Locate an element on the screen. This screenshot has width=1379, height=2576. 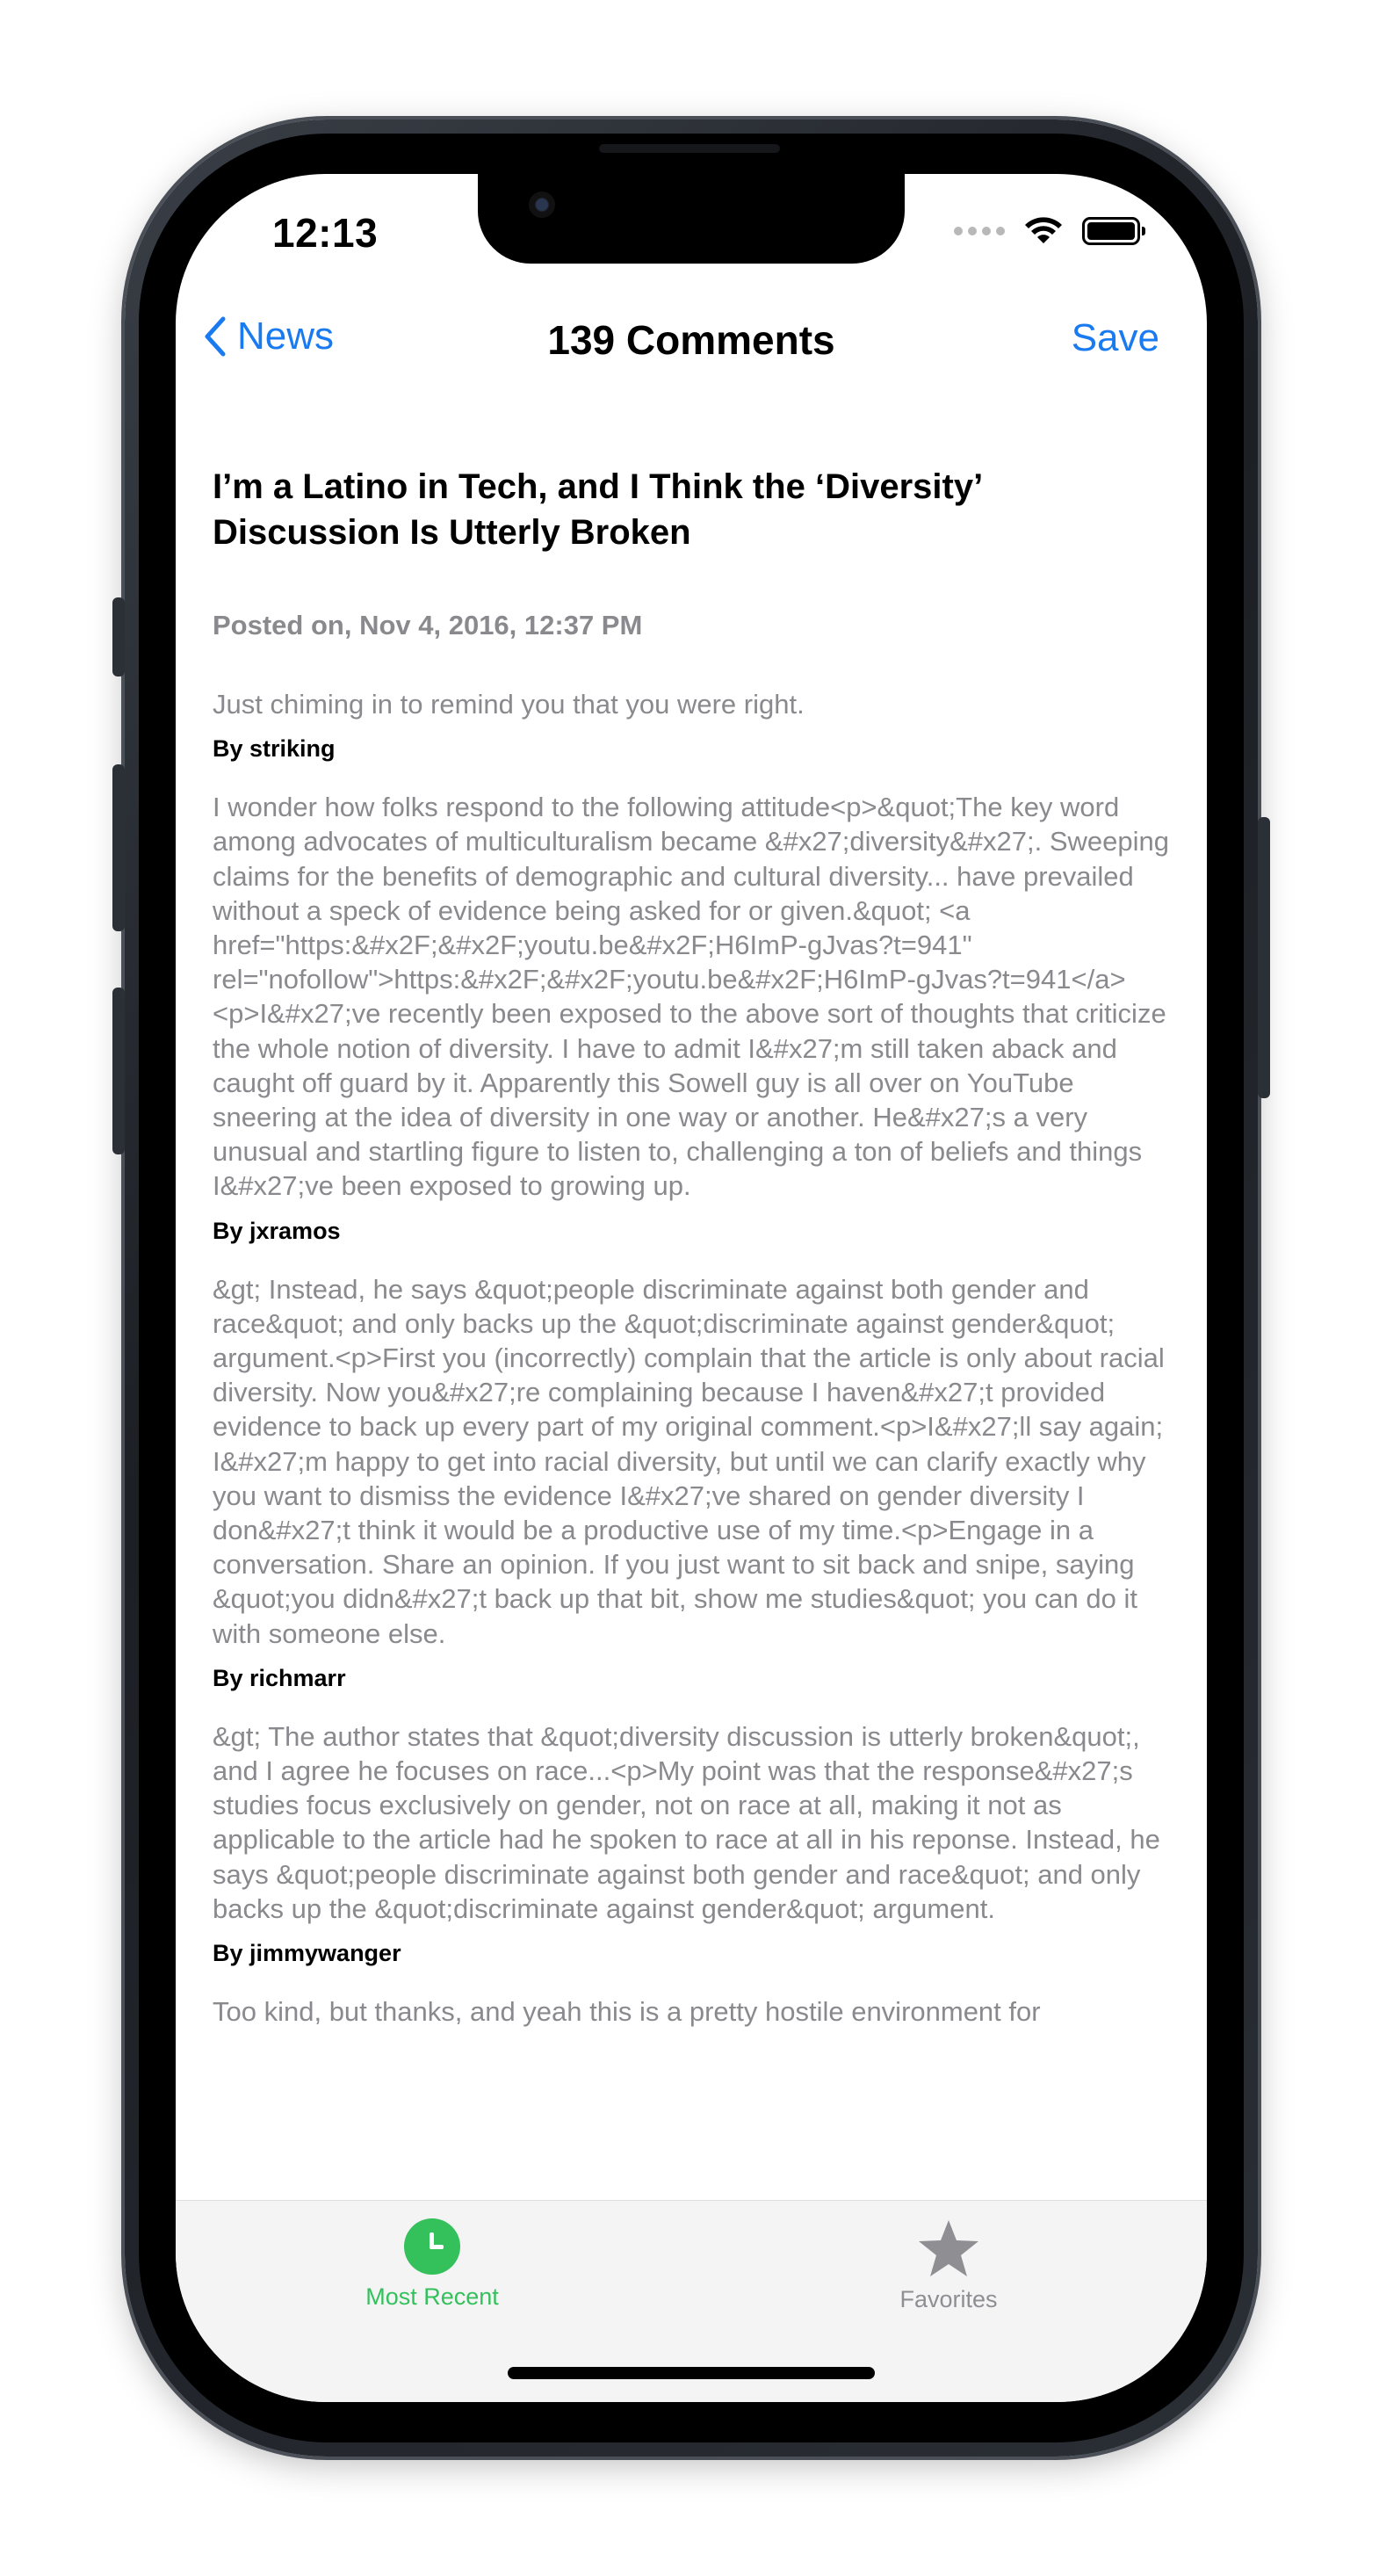
comment-author: By striking is located at coordinates (274, 749).